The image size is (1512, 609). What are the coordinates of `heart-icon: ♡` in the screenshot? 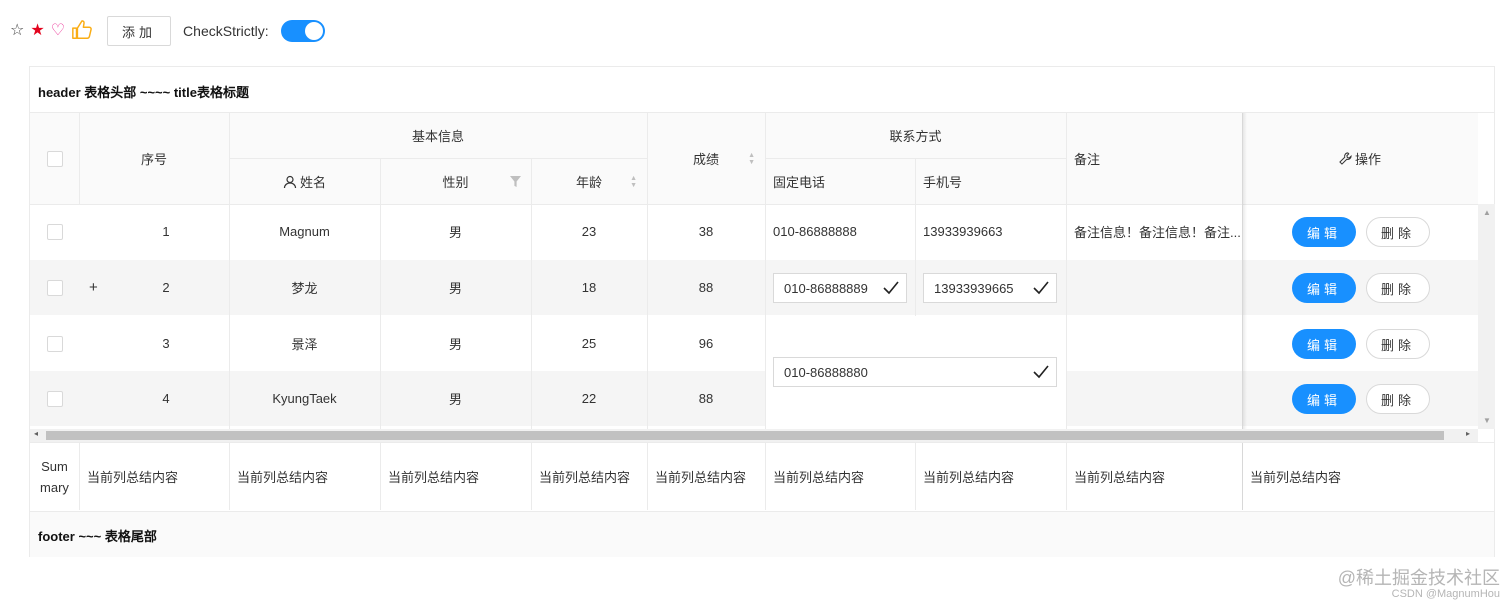 It's located at (58, 31).